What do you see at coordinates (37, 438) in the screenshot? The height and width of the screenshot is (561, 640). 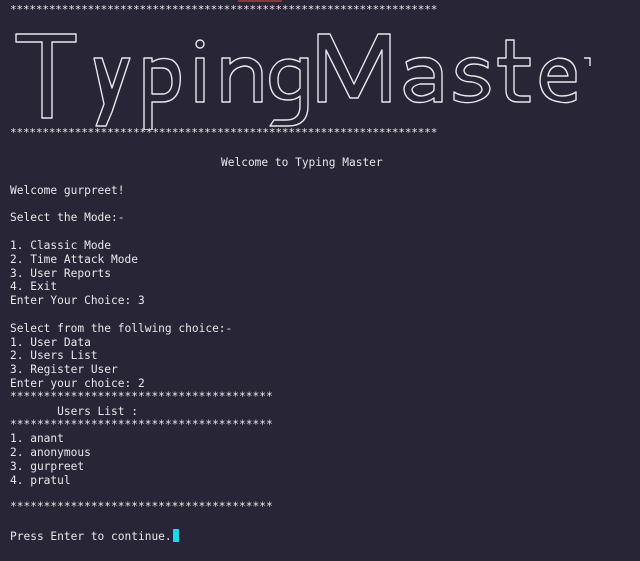 I see `user-list-item: 1. anant` at bounding box center [37, 438].